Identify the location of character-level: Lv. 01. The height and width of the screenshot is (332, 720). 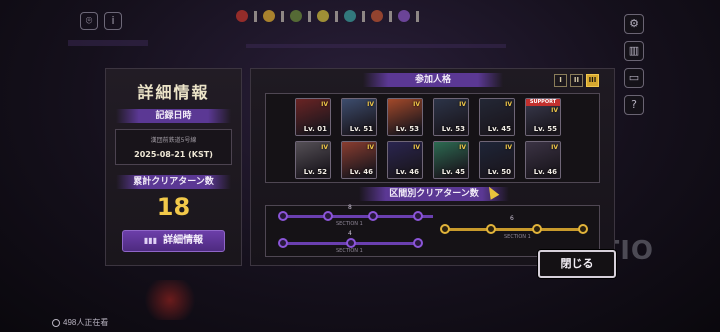
(315, 129).